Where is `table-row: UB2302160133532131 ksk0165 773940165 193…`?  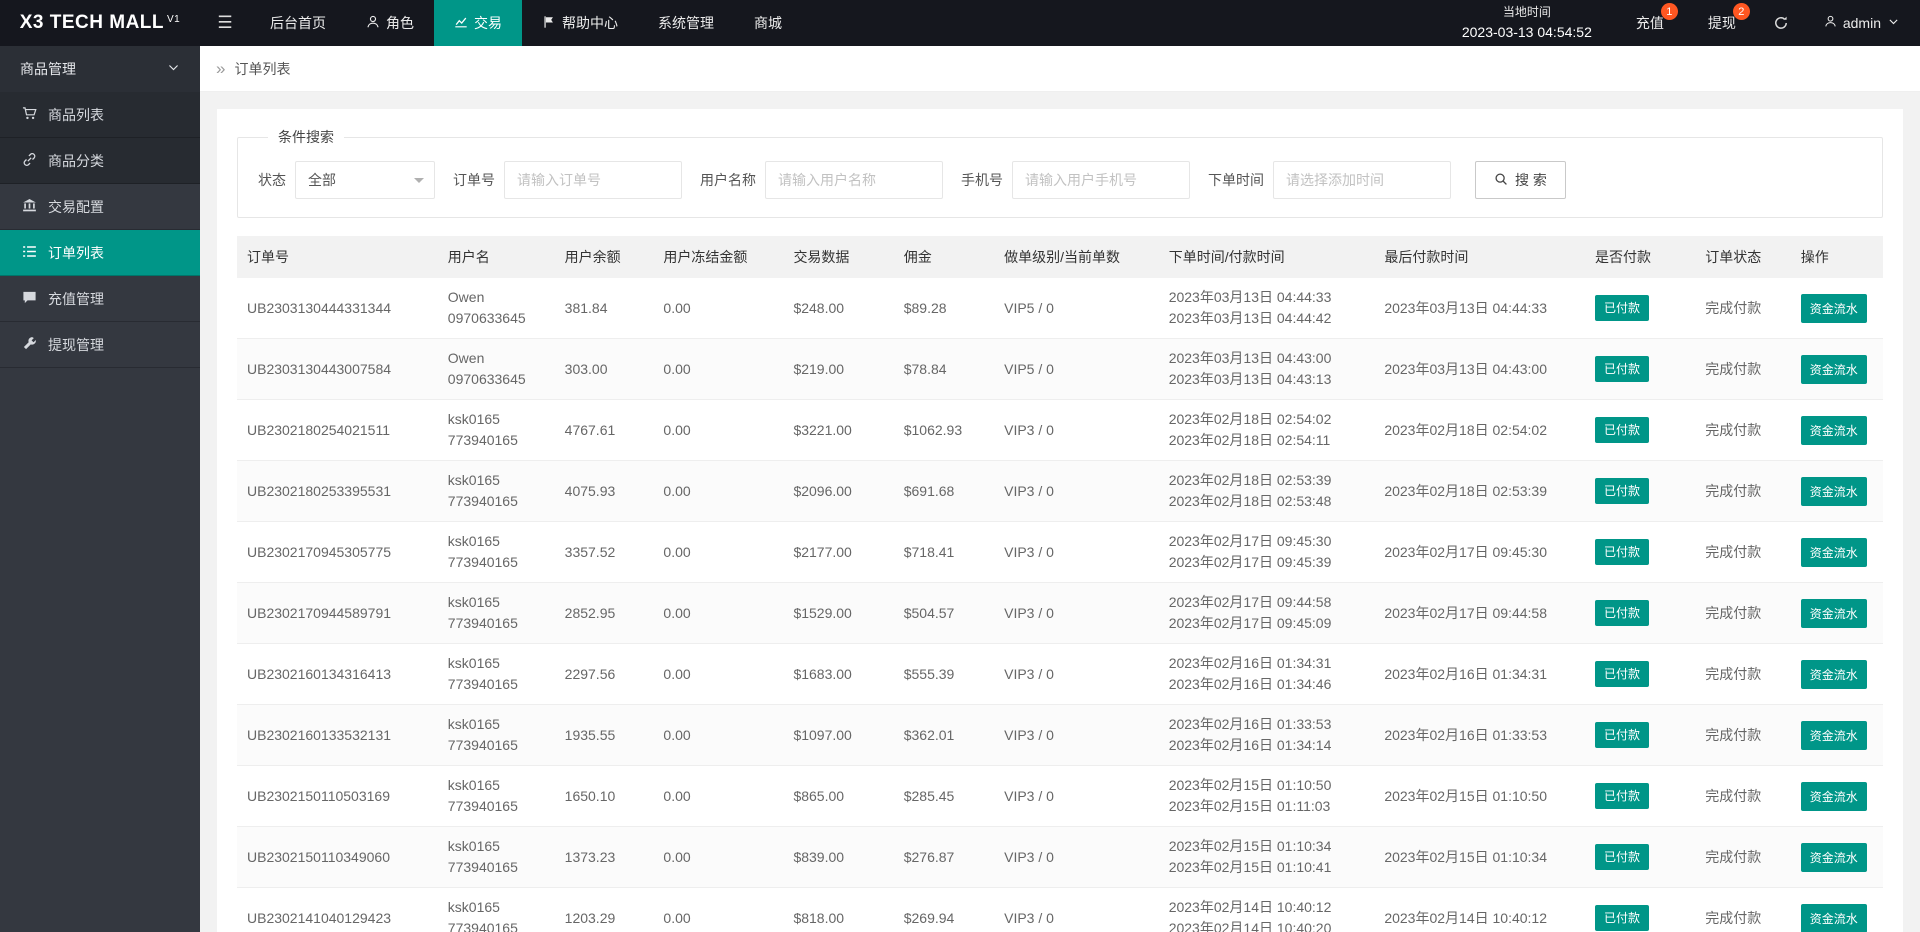 table-row: UB2302160133532131 ksk0165 773940165 193… is located at coordinates (1060, 735).